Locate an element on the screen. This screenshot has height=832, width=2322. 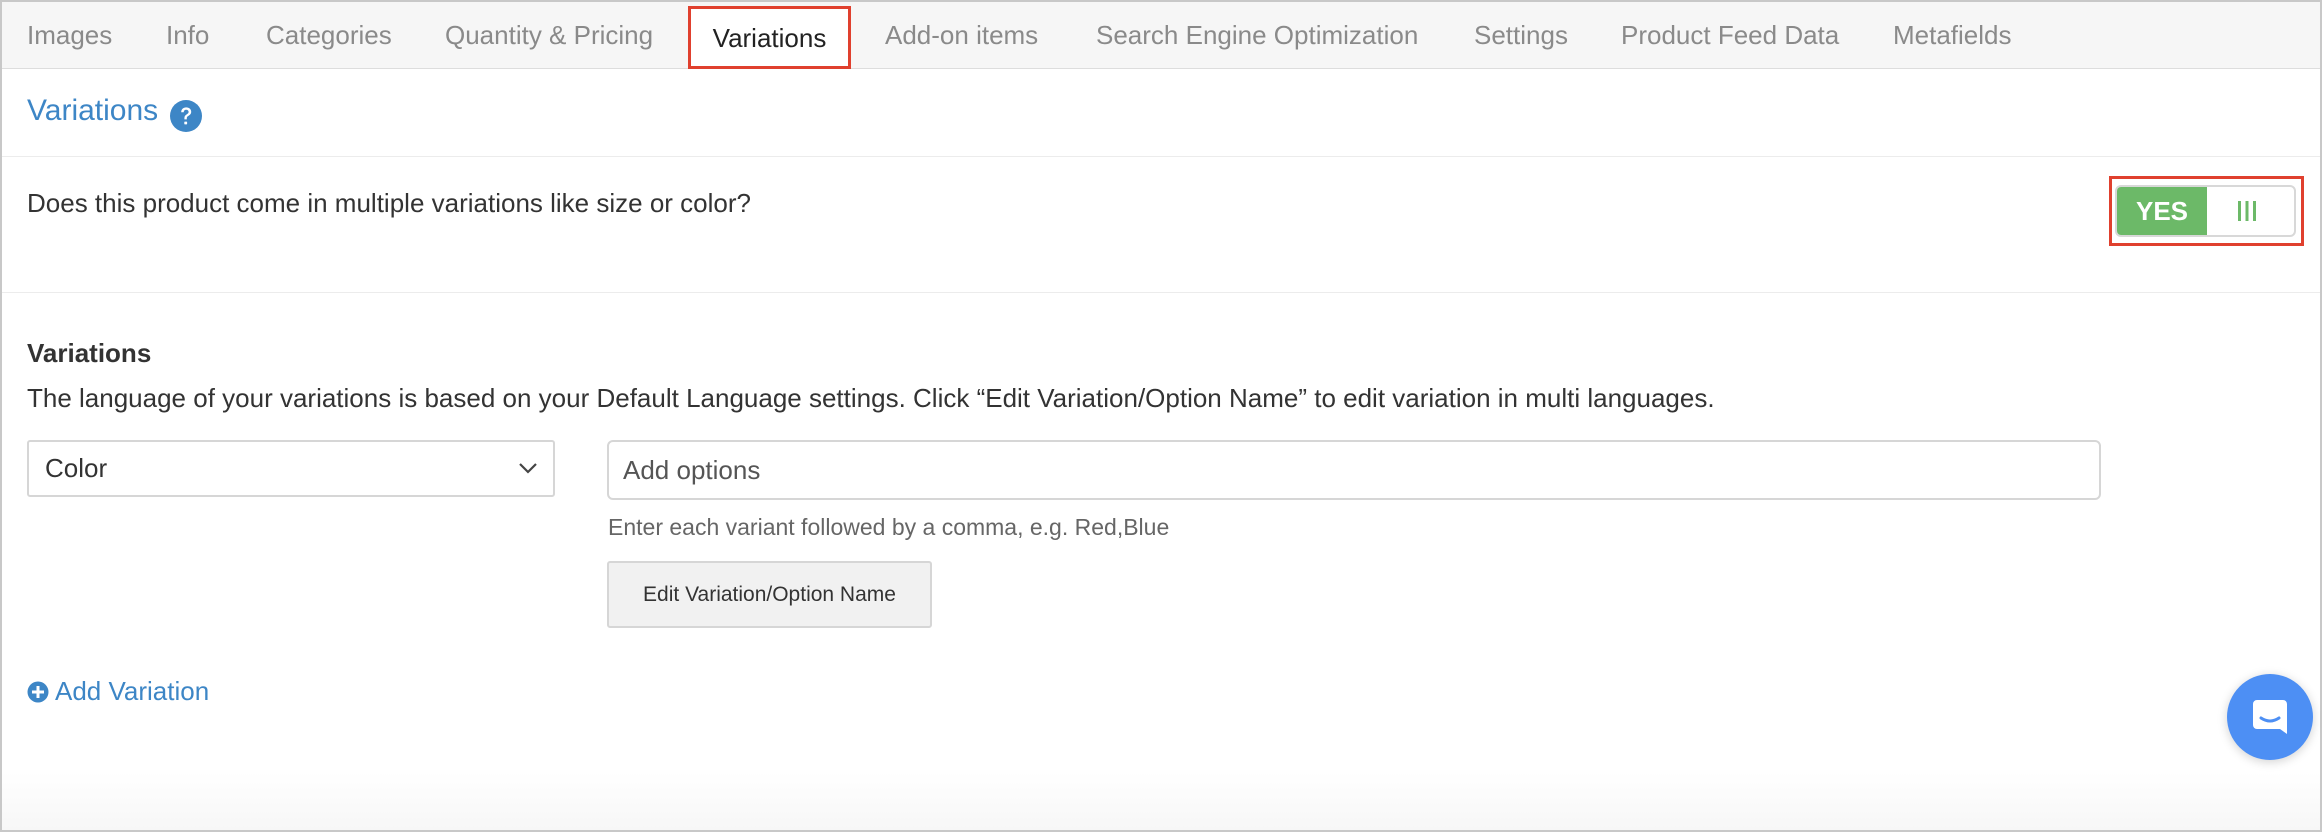
chat-launcher-button is located at coordinates (2270, 717).